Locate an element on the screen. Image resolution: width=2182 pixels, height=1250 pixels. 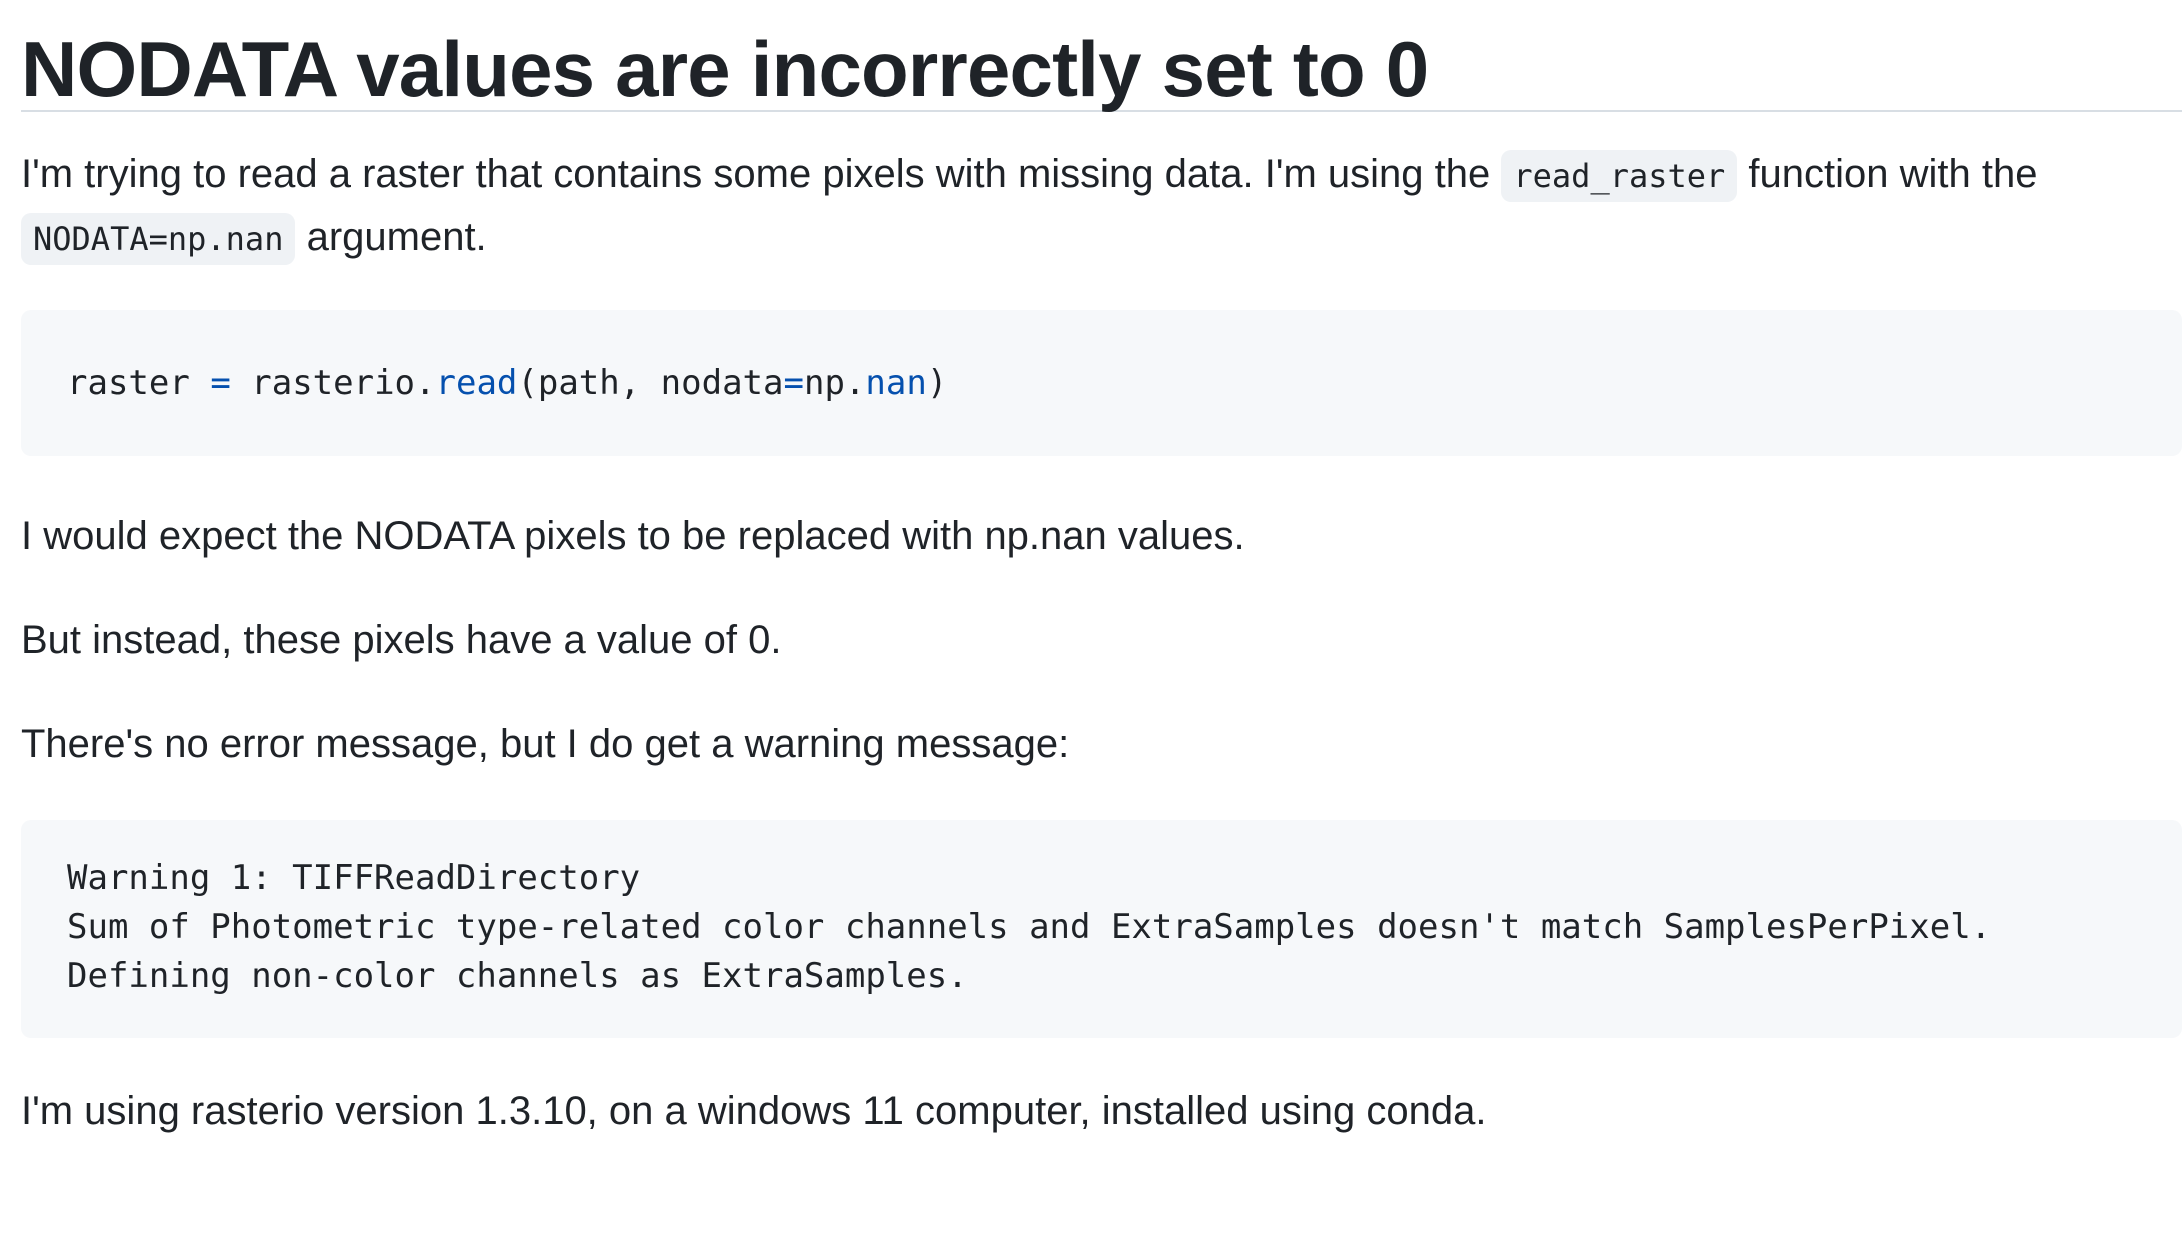
intro-text-3: argument. is located at coordinates (391, 237).